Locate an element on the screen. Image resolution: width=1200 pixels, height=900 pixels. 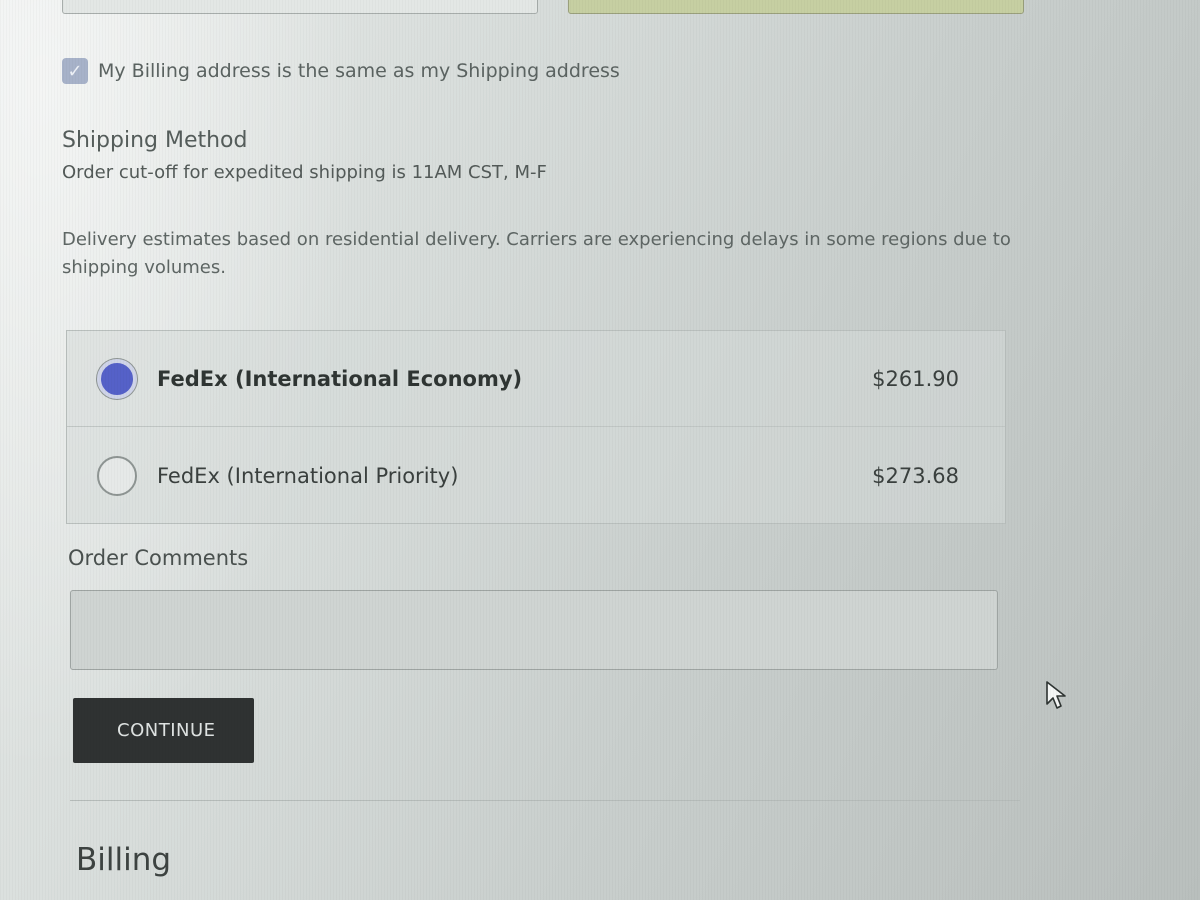
shipping-option-priority: FedEx (International Priority) $273.68 is located at coordinates (536, 476).